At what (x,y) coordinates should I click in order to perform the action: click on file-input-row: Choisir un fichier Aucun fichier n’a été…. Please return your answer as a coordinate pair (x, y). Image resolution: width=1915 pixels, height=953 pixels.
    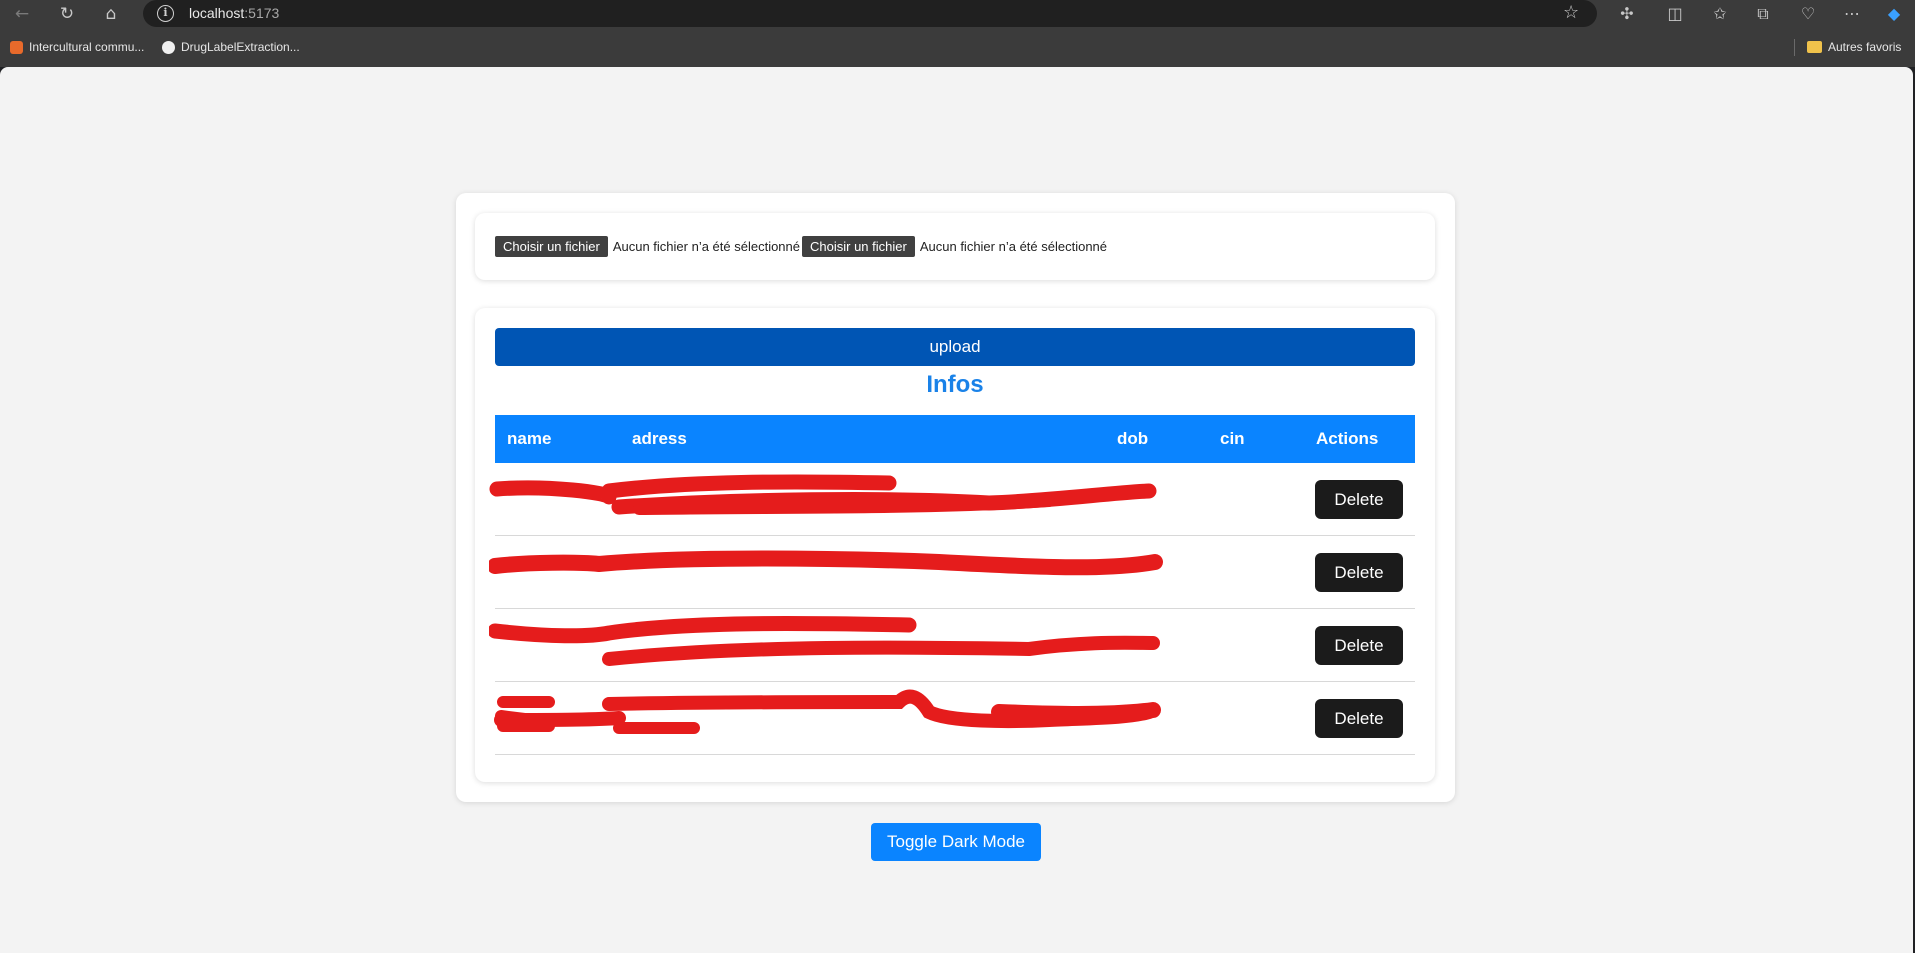
    Looking at the image, I should click on (802, 246).